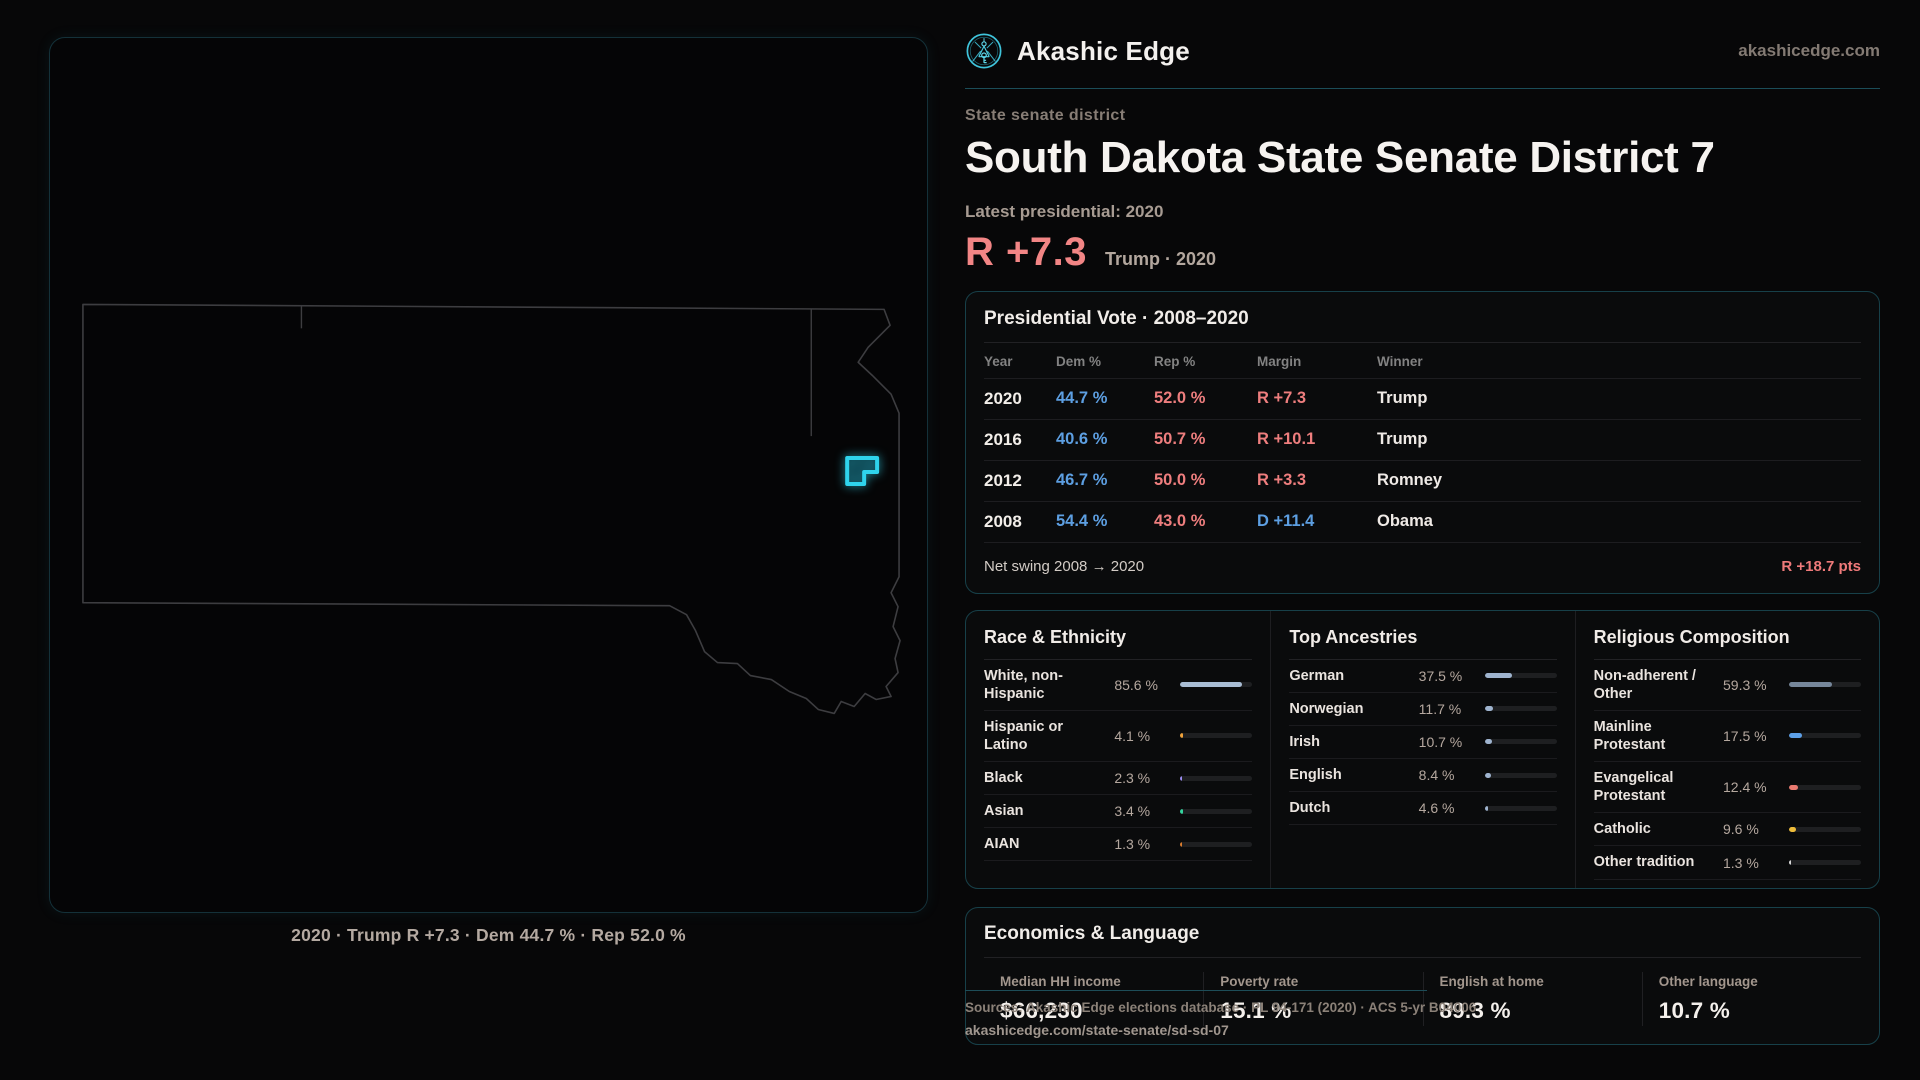 The height and width of the screenshot is (1080, 1920). What do you see at coordinates (1498, 676) in the screenshot?
I see `bar-german` at bounding box center [1498, 676].